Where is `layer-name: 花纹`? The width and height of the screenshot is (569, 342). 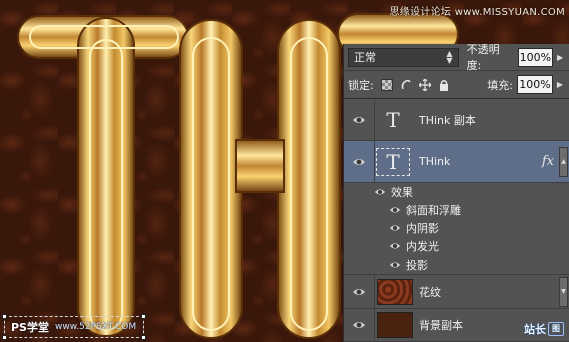
layer-name: 花纹 is located at coordinates (430, 292).